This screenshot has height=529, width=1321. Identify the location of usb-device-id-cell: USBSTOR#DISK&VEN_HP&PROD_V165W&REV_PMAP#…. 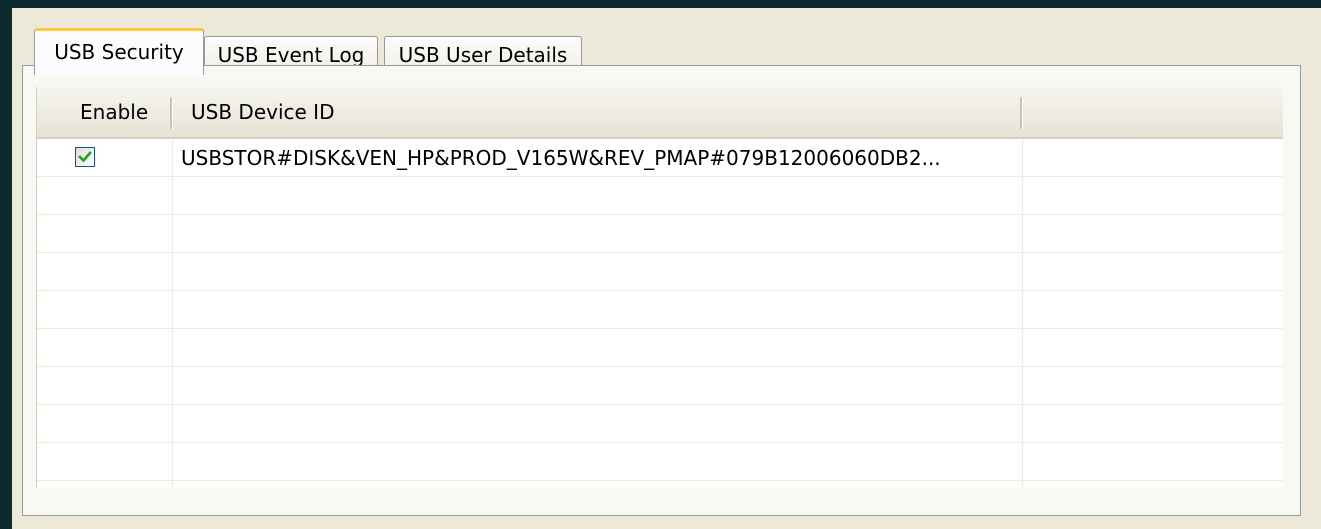
(561, 158).